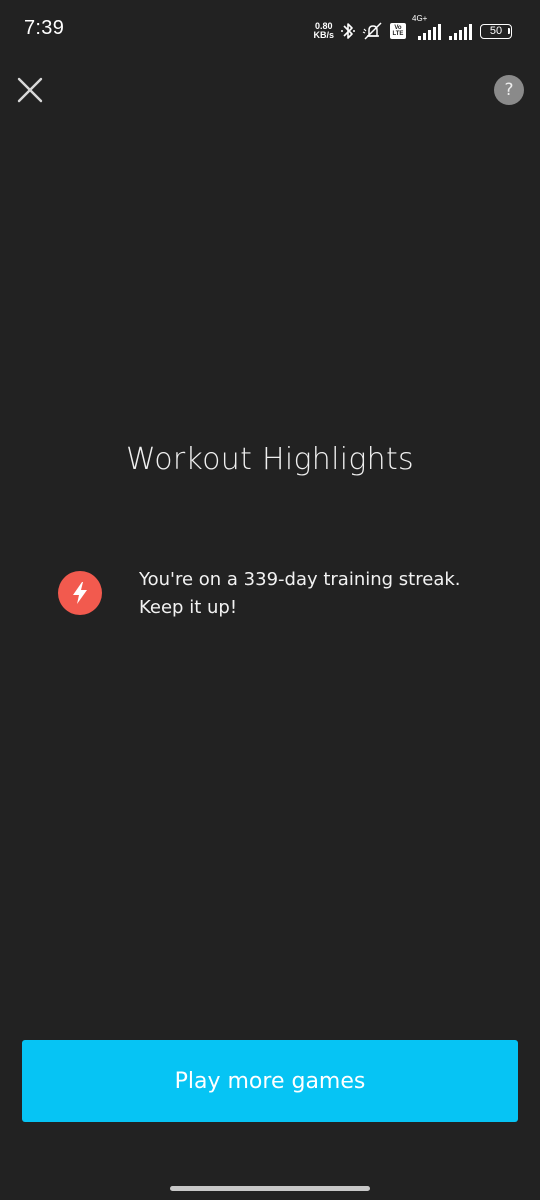  I want to click on network-type-label: 4G+, so click(420, 18).